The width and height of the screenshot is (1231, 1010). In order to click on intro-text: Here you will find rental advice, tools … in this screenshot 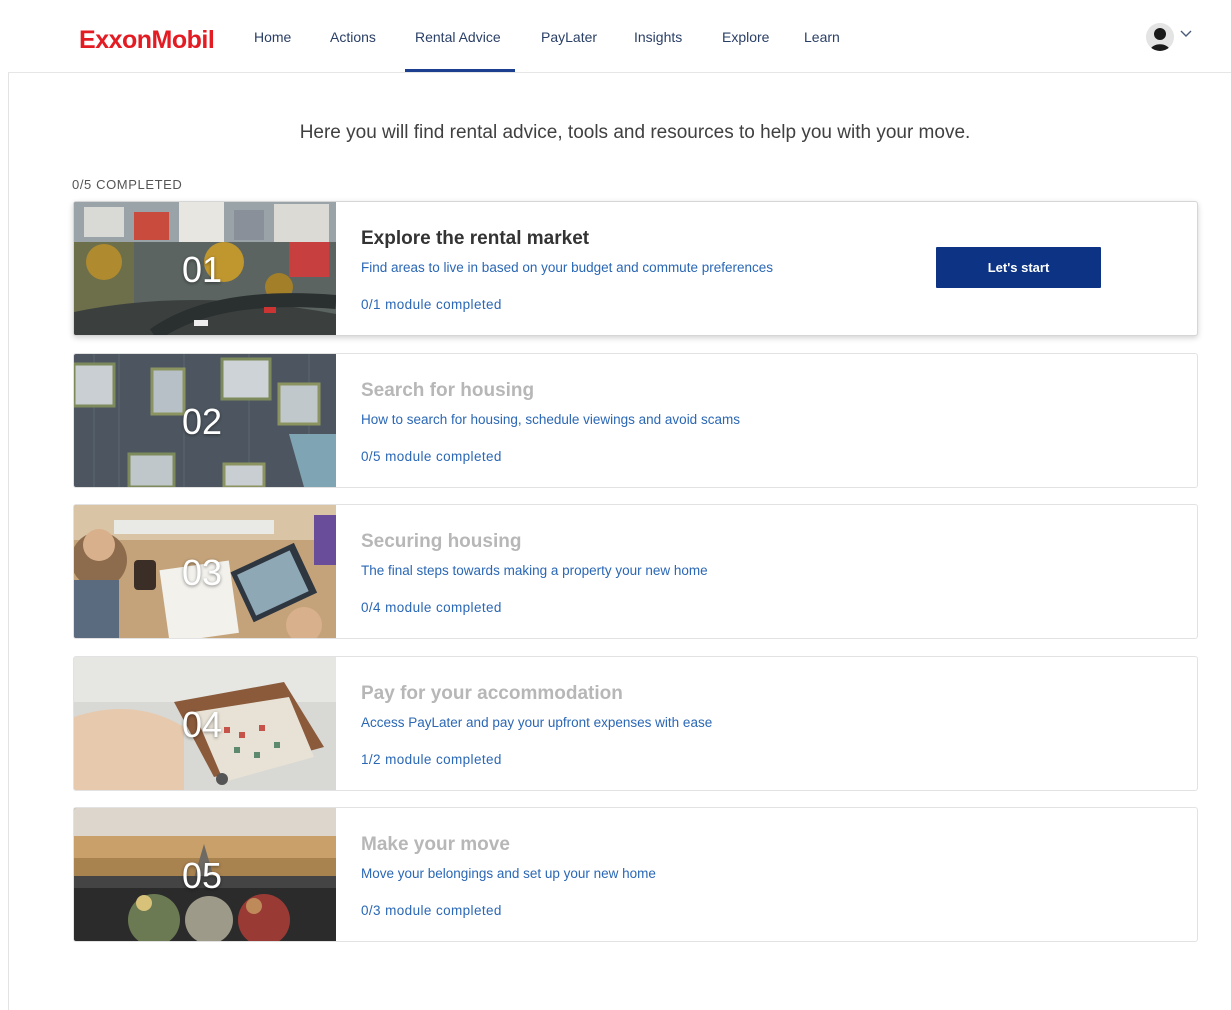, I will do `click(635, 132)`.